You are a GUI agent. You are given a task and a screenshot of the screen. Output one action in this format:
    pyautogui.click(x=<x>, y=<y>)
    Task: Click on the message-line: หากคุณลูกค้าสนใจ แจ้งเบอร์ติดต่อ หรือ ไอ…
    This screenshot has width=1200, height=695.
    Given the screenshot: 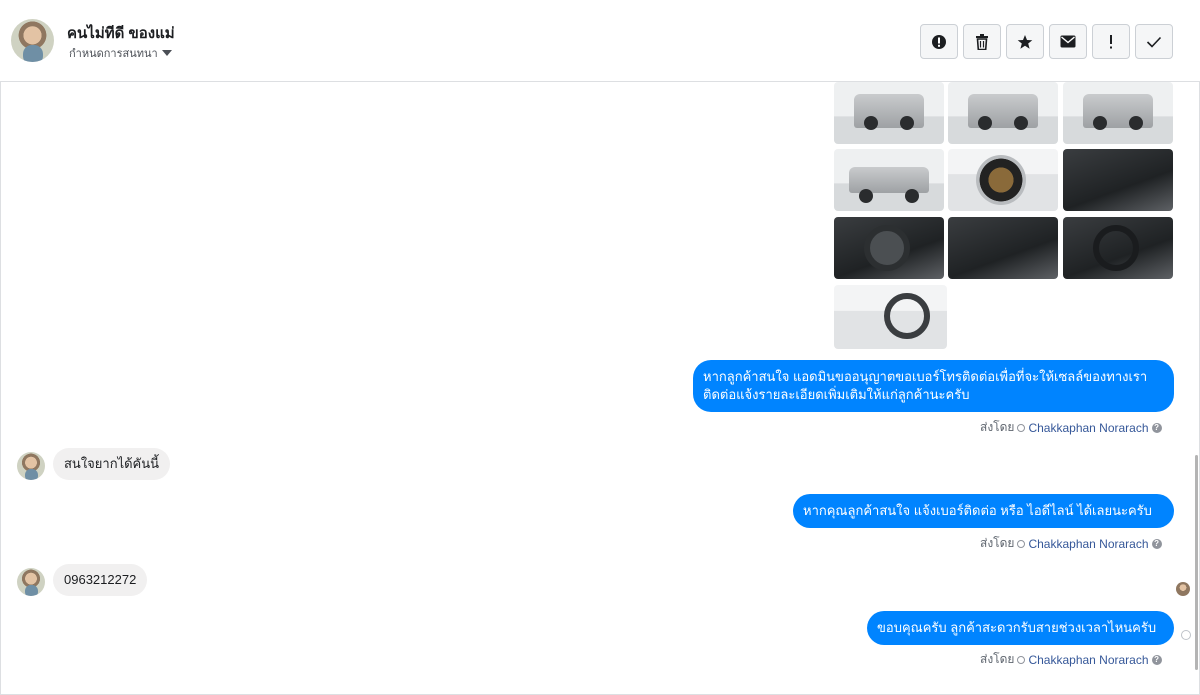 What is the action you would take?
    pyautogui.click(x=977, y=510)
    